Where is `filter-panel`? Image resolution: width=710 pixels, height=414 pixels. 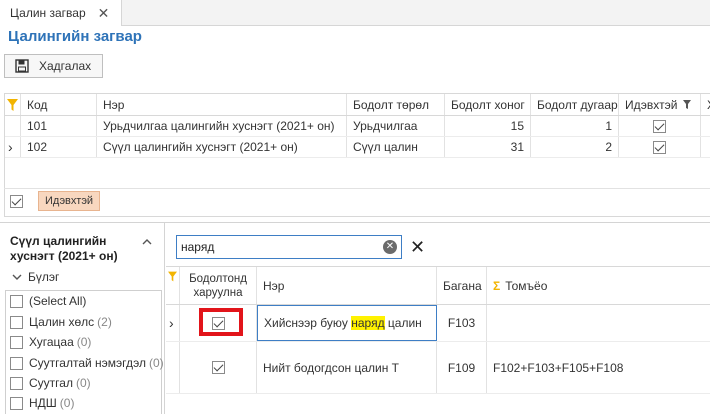 filter-panel is located at coordinates (357, 202).